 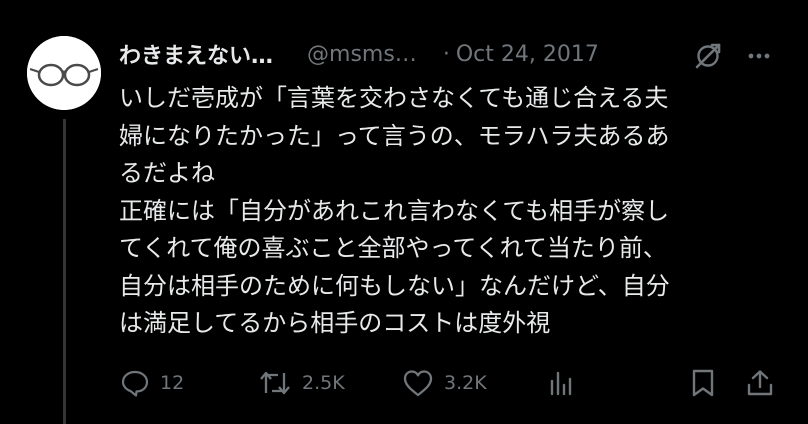 I want to click on share-icon, so click(x=760, y=383).